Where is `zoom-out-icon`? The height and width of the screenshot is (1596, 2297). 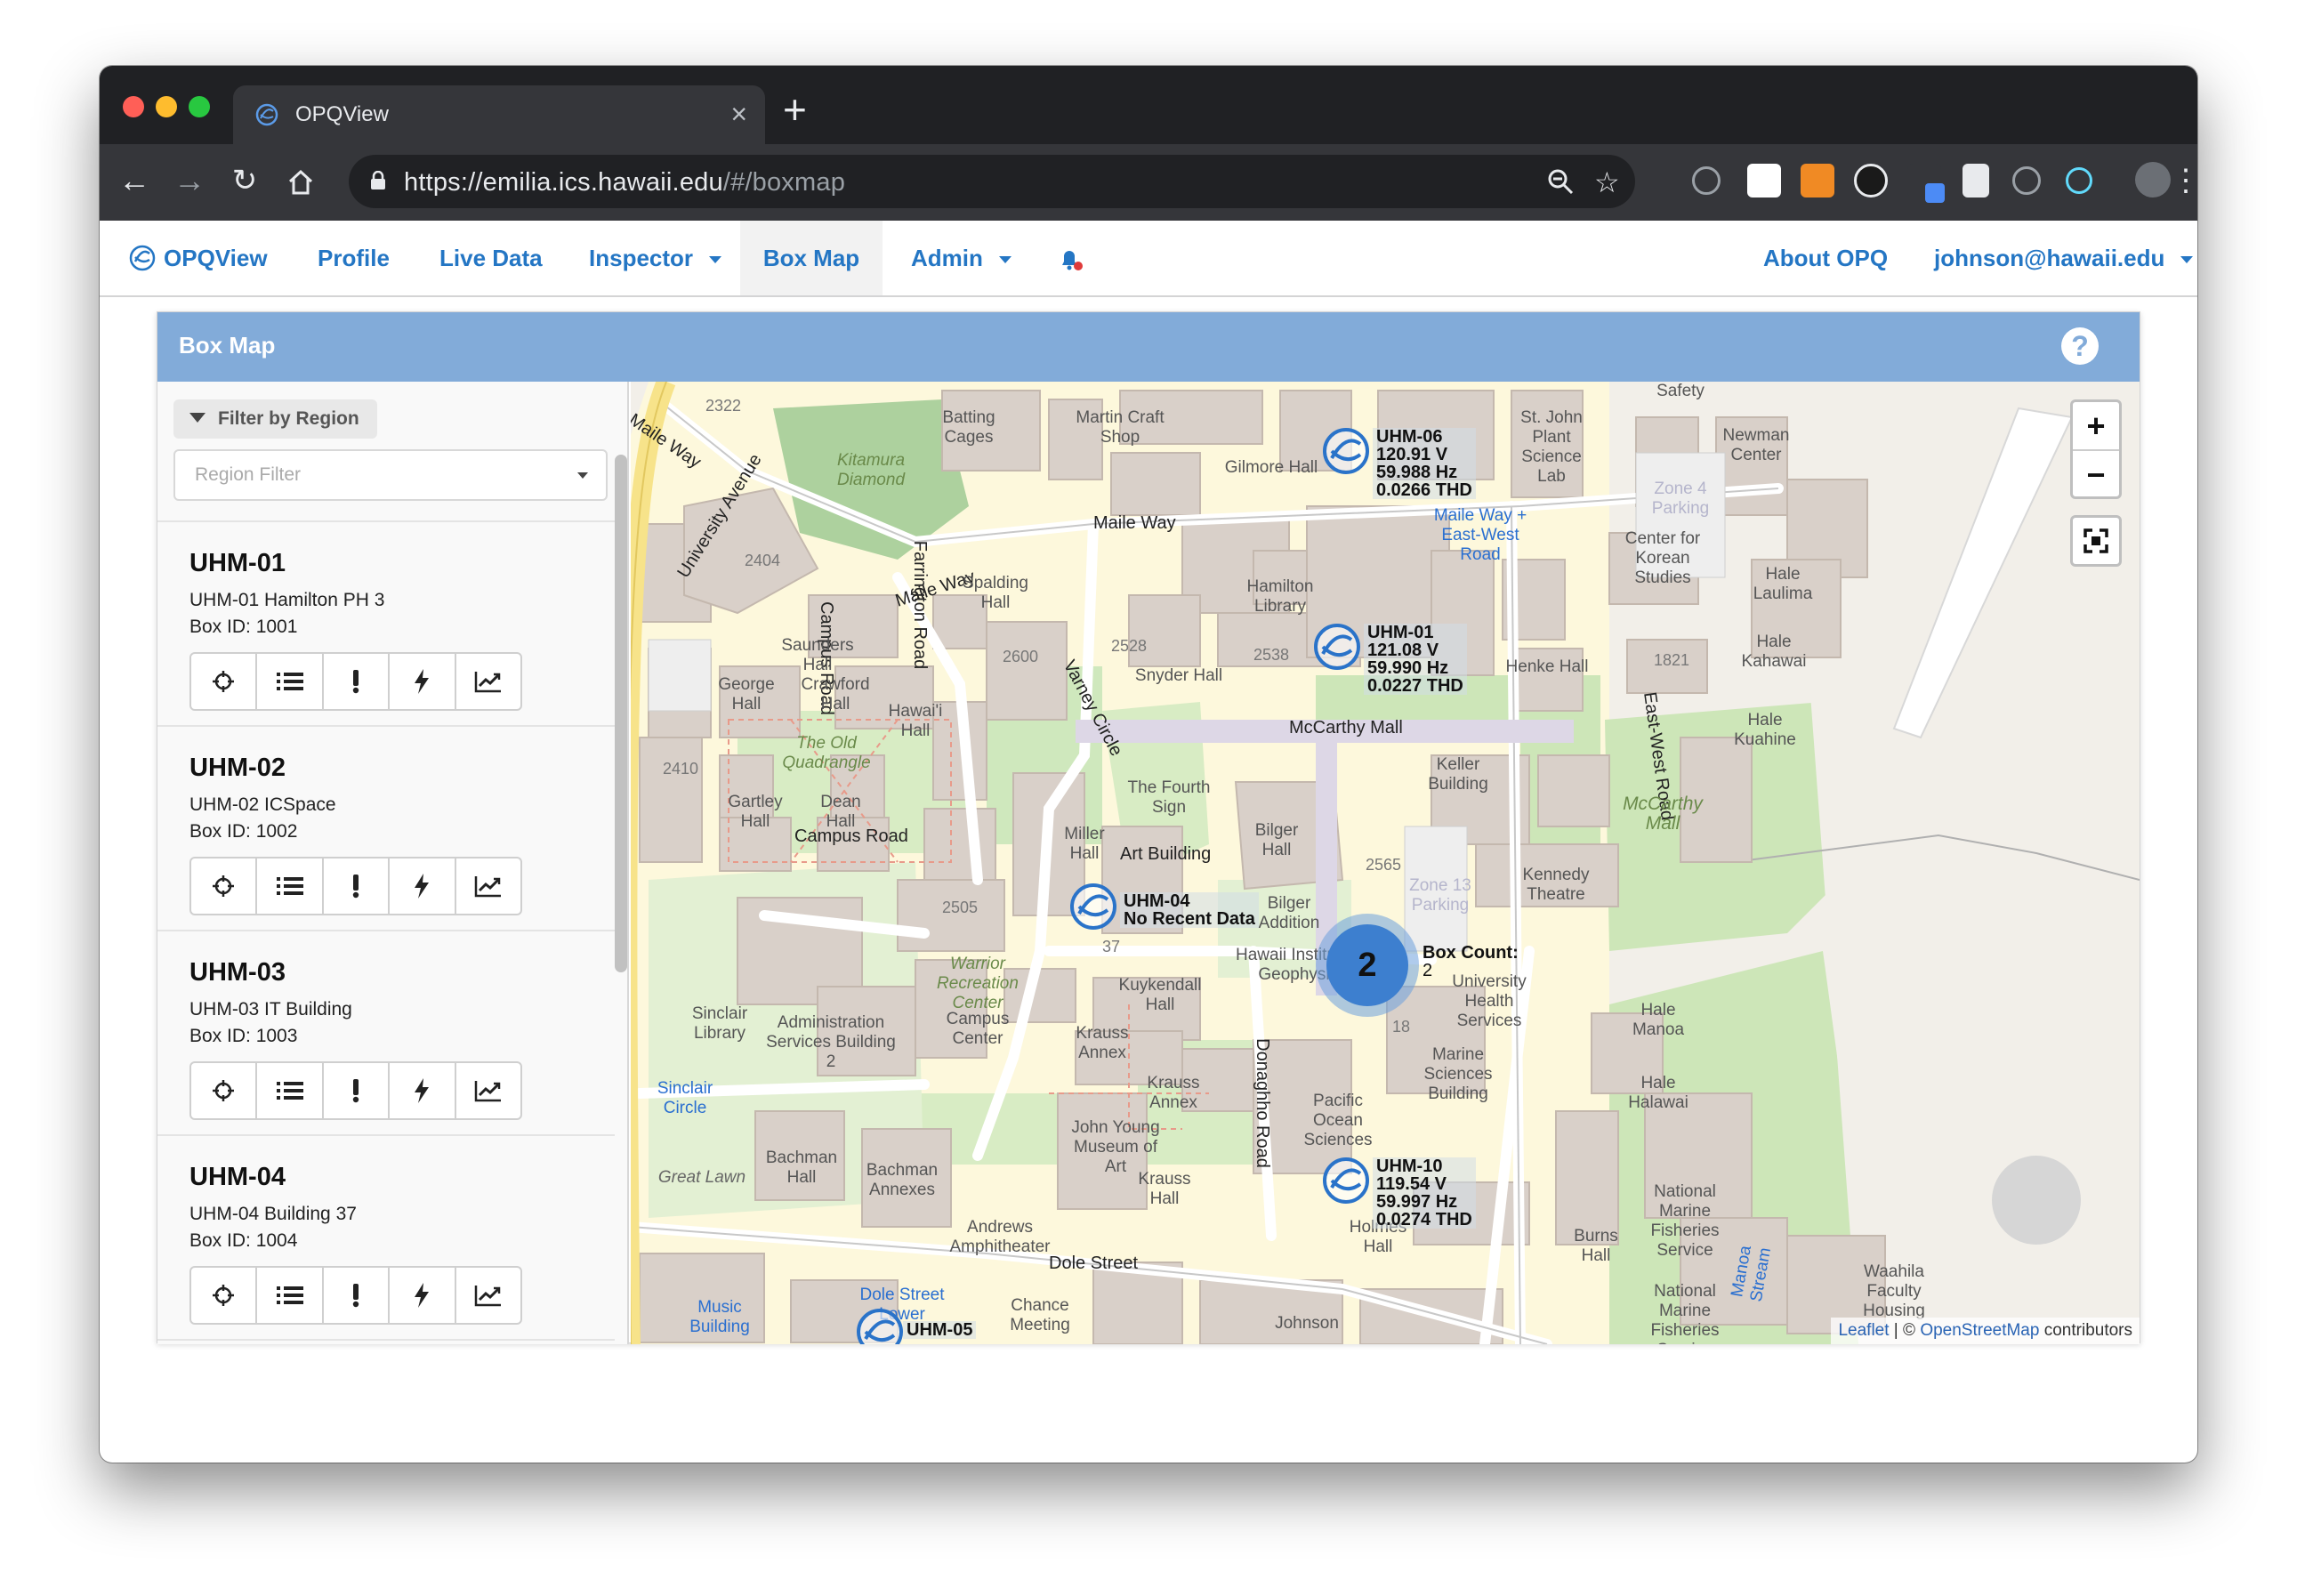 zoom-out-icon is located at coordinates (1560, 181).